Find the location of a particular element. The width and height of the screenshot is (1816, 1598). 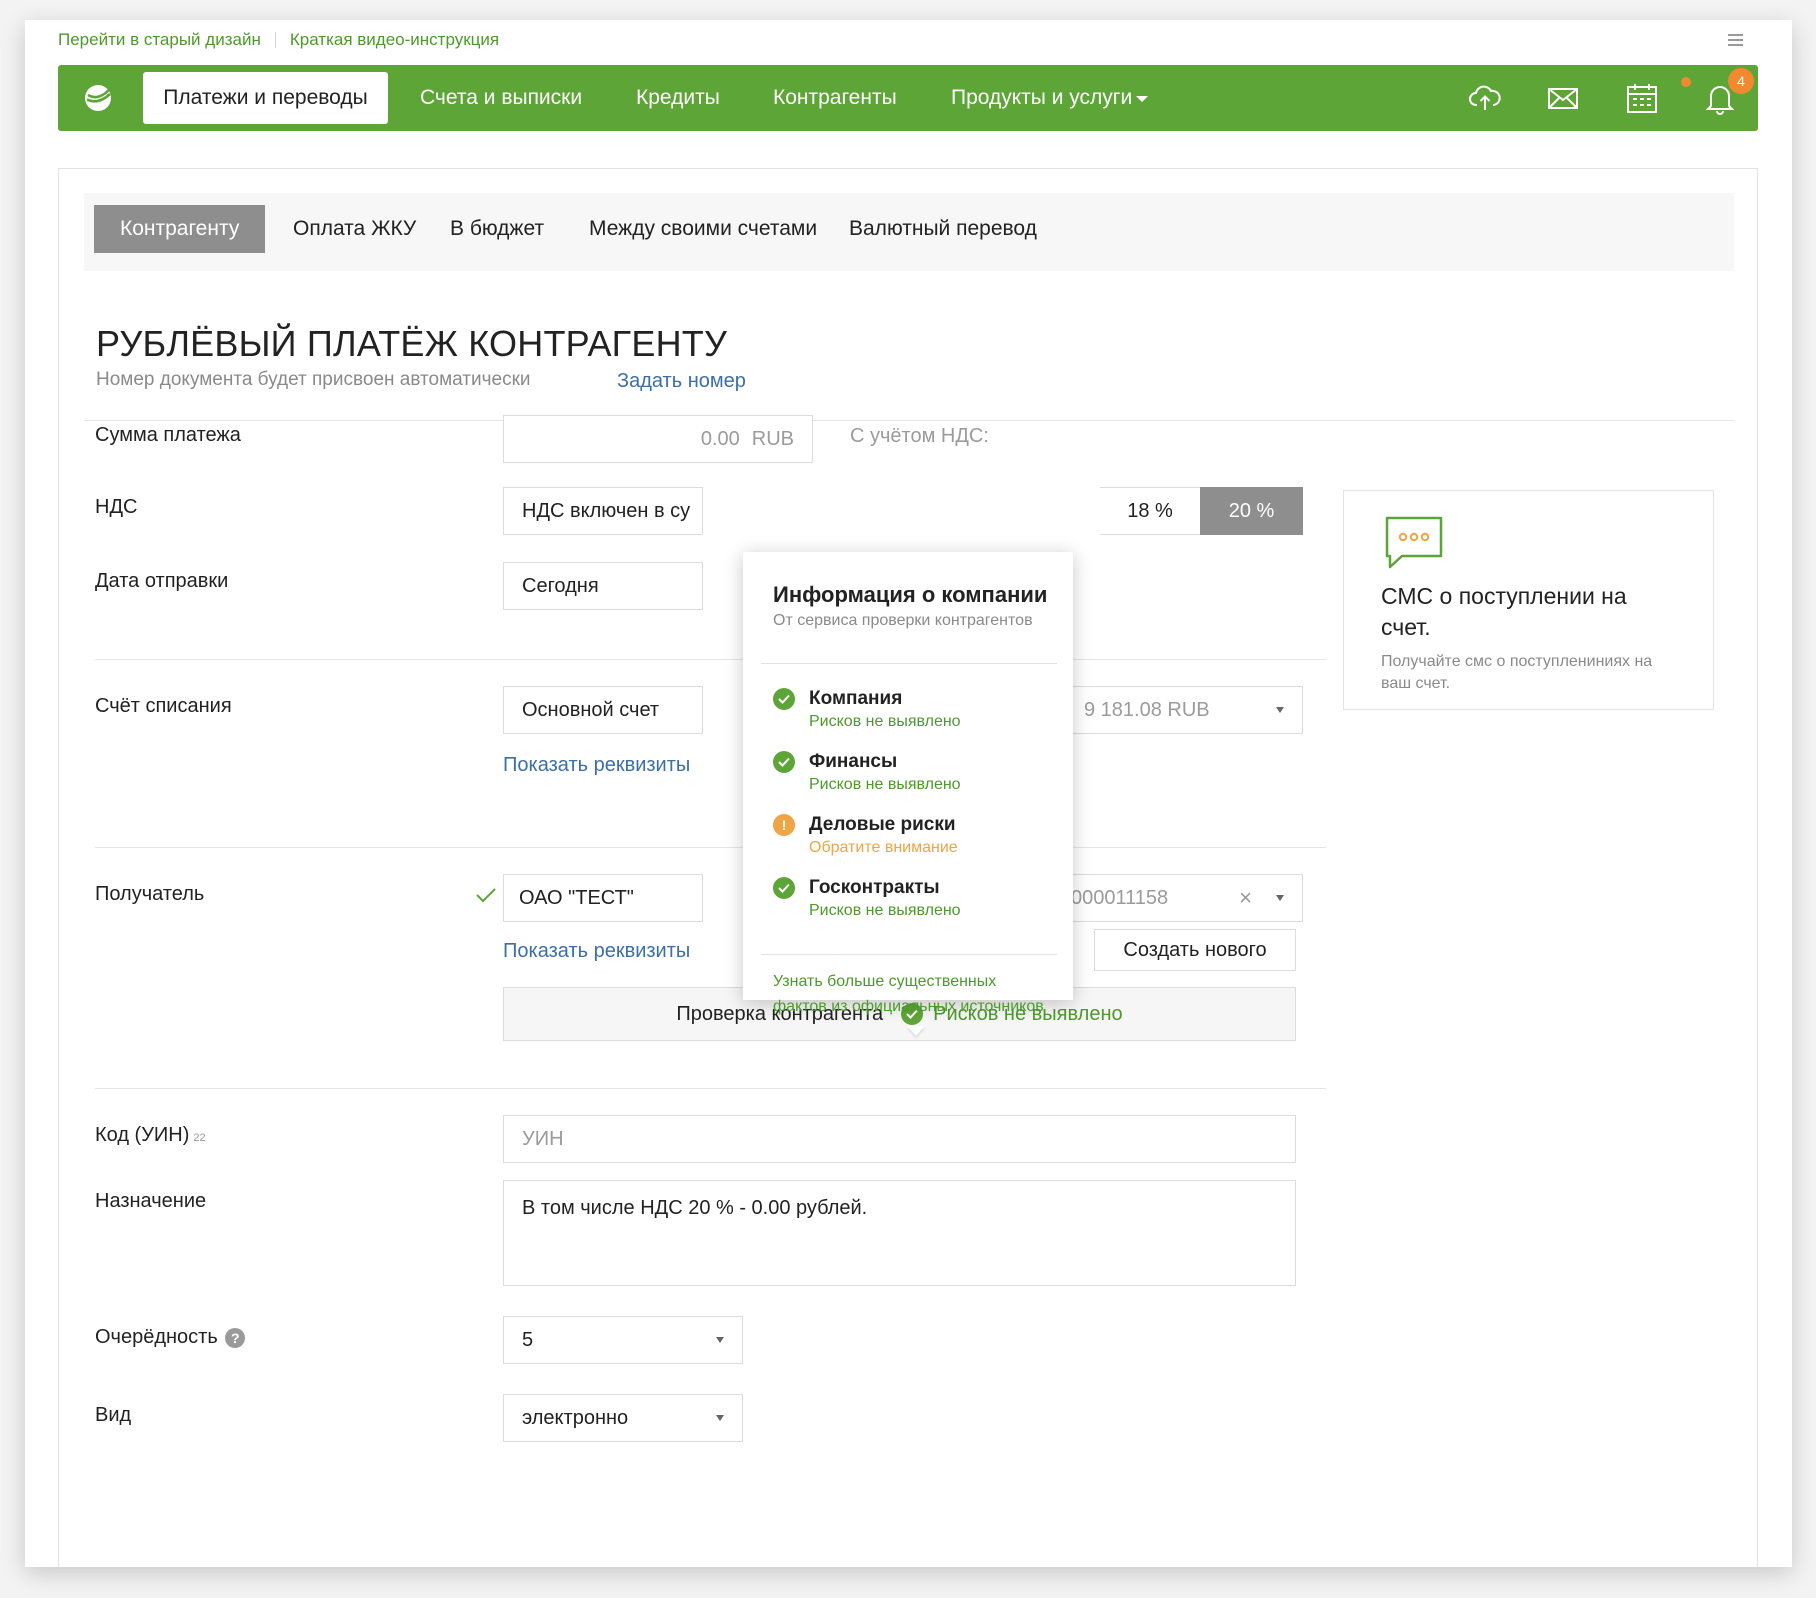

nav-products: Продукты и услуги is located at coordinates (1050, 98).